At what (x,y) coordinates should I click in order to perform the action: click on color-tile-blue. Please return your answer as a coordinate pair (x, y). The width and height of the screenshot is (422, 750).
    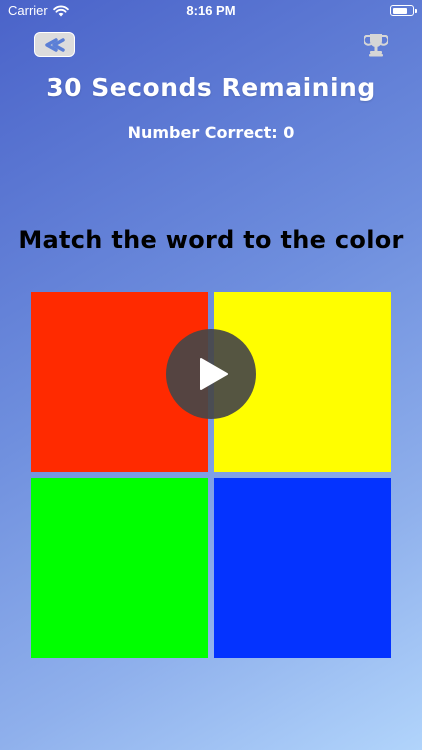
    Looking at the image, I should click on (302, 568).